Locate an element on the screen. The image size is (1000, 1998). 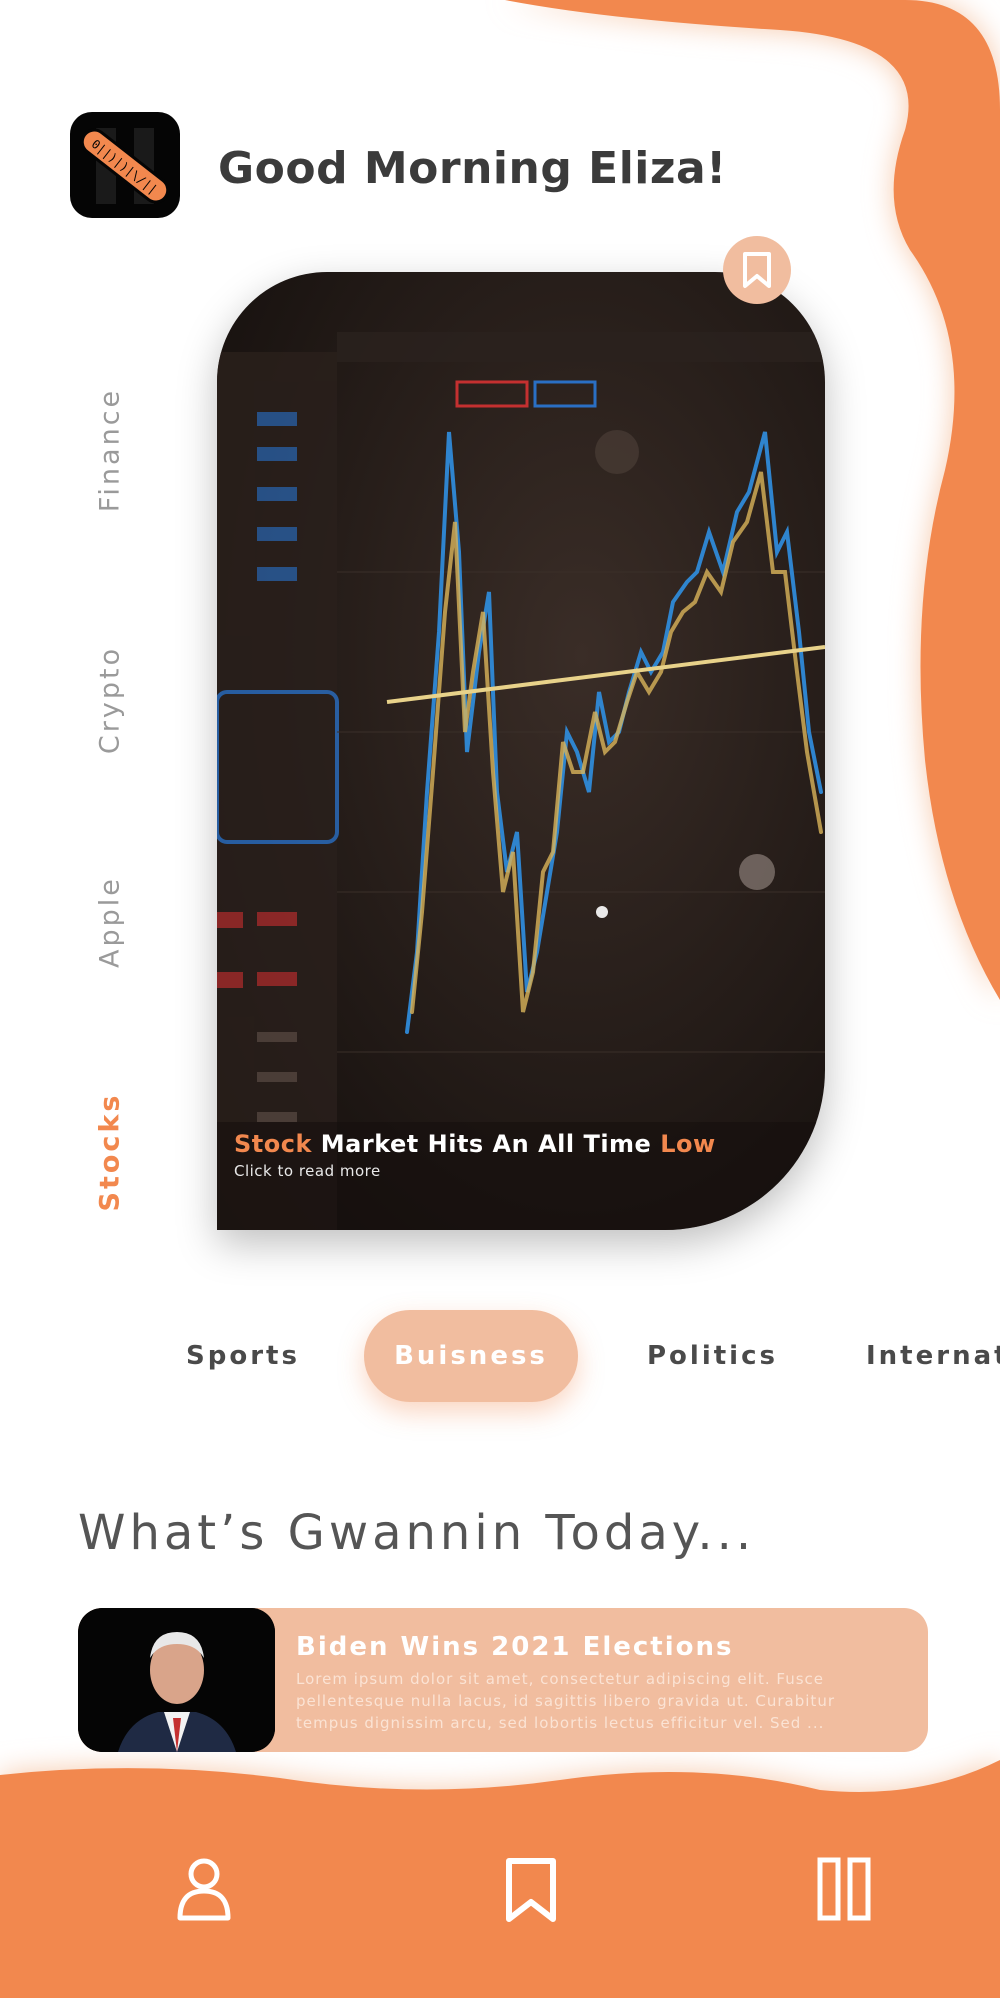
nav-bookmarks-button is located at coordinates (531, 1892).